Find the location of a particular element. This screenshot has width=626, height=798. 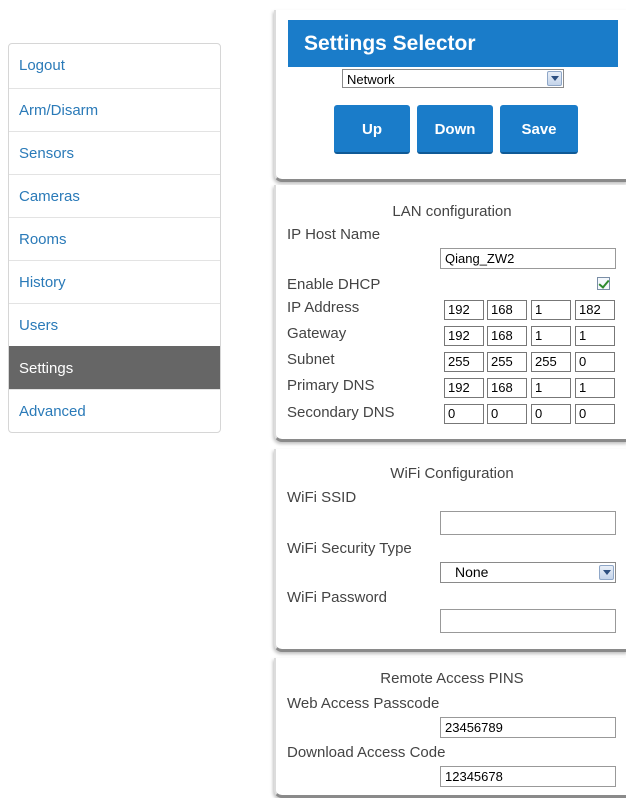

subnet-label: Subnet is located at coordinates (311, 359).